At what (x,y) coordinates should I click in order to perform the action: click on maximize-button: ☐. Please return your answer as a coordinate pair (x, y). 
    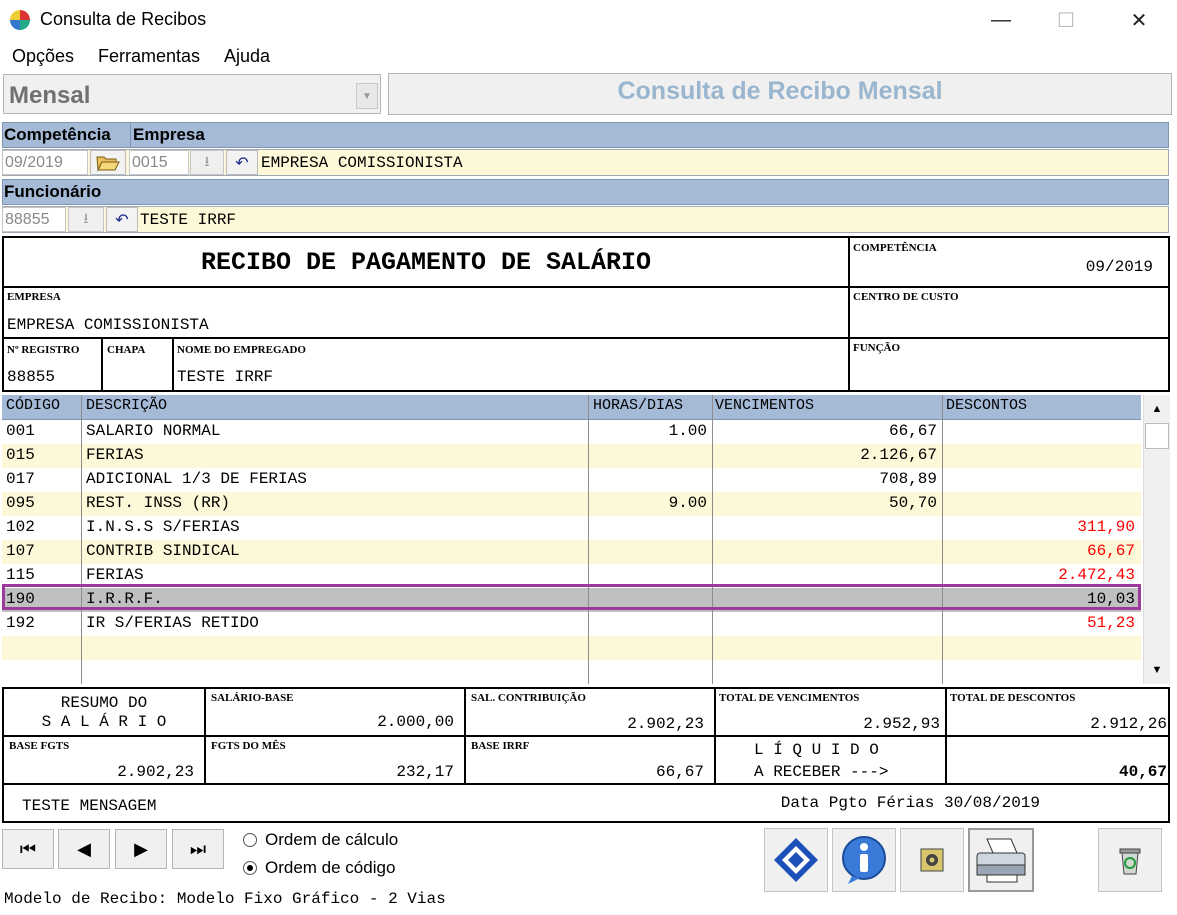
    Looking at the image, I should click on (1066, 20).